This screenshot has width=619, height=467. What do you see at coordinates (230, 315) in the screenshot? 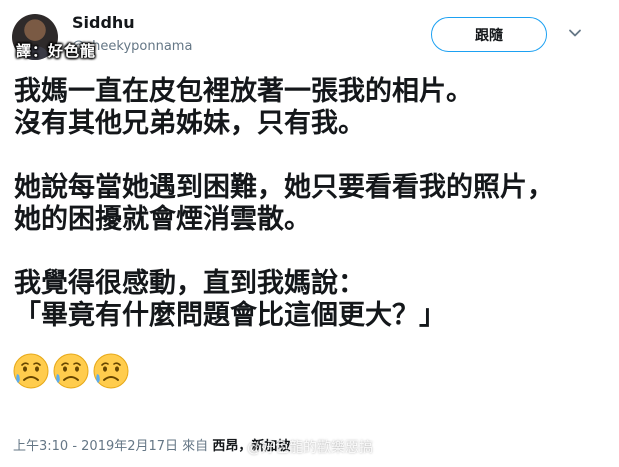
I see `tweet-line: 「畢竟有什麼問題會比這個更大？」` at bounding box center [230, 315].